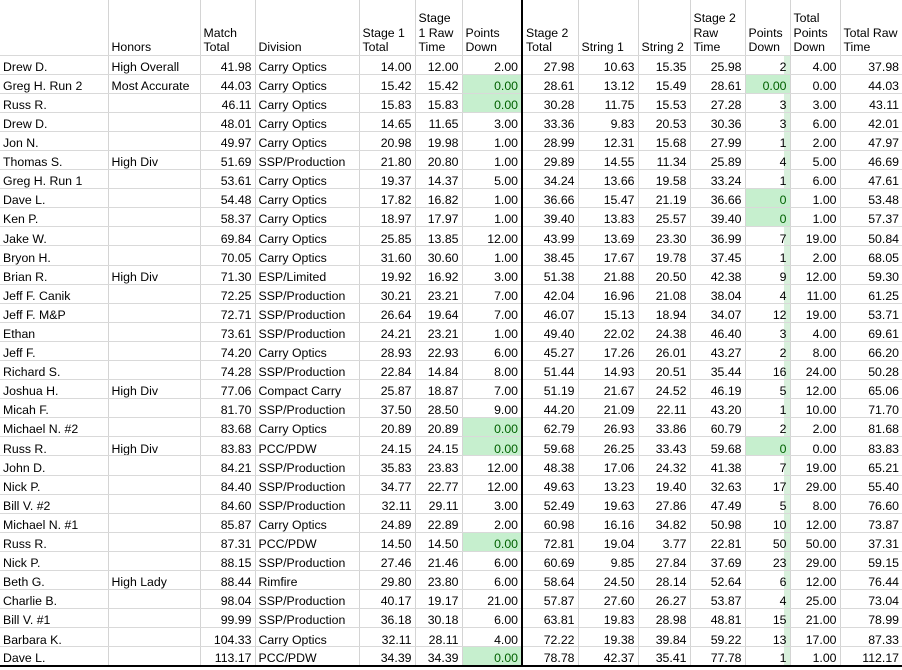 The width and height of the screenshot is (902, 670). Describe the element at coordinates (718, 561) in the screenshot. I see `cell-s2_raw: 37.69` at that location.